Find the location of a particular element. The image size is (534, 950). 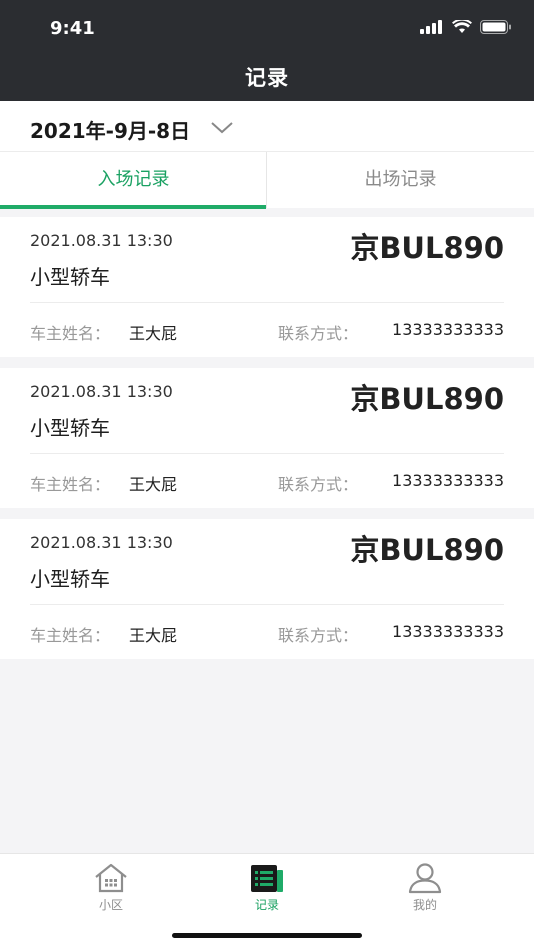

records-icon is located at coordinates (267, 878).